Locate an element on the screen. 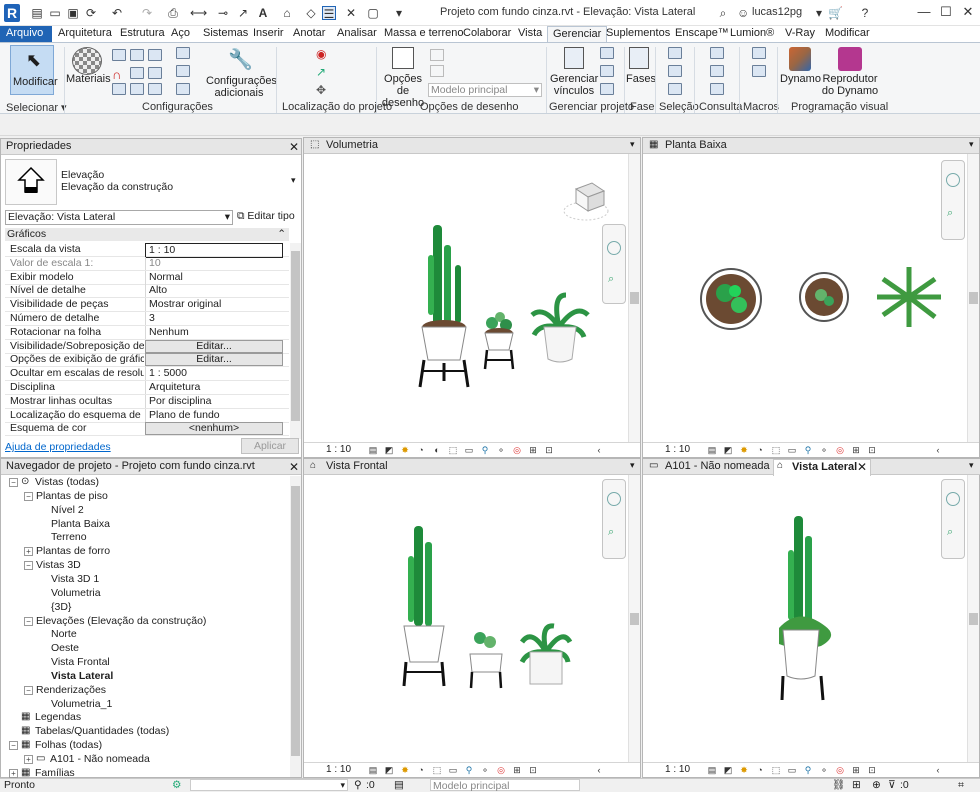 Image resolution: width=980 pixels, height=792 pixels. object-styles-icon is located at coordinates (119, 55).